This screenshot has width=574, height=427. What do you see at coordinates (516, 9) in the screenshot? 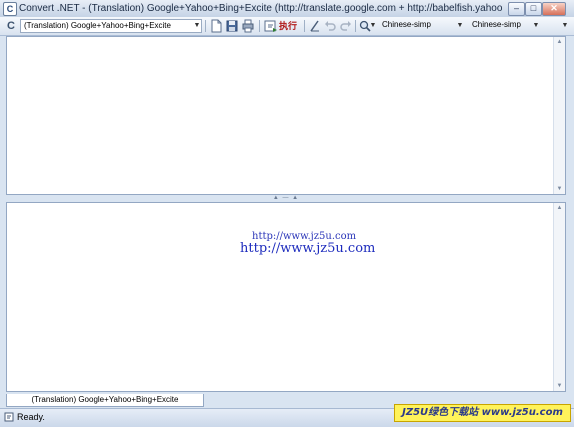
I see `minimize-button: ‒` at bounding box center [516, 9].